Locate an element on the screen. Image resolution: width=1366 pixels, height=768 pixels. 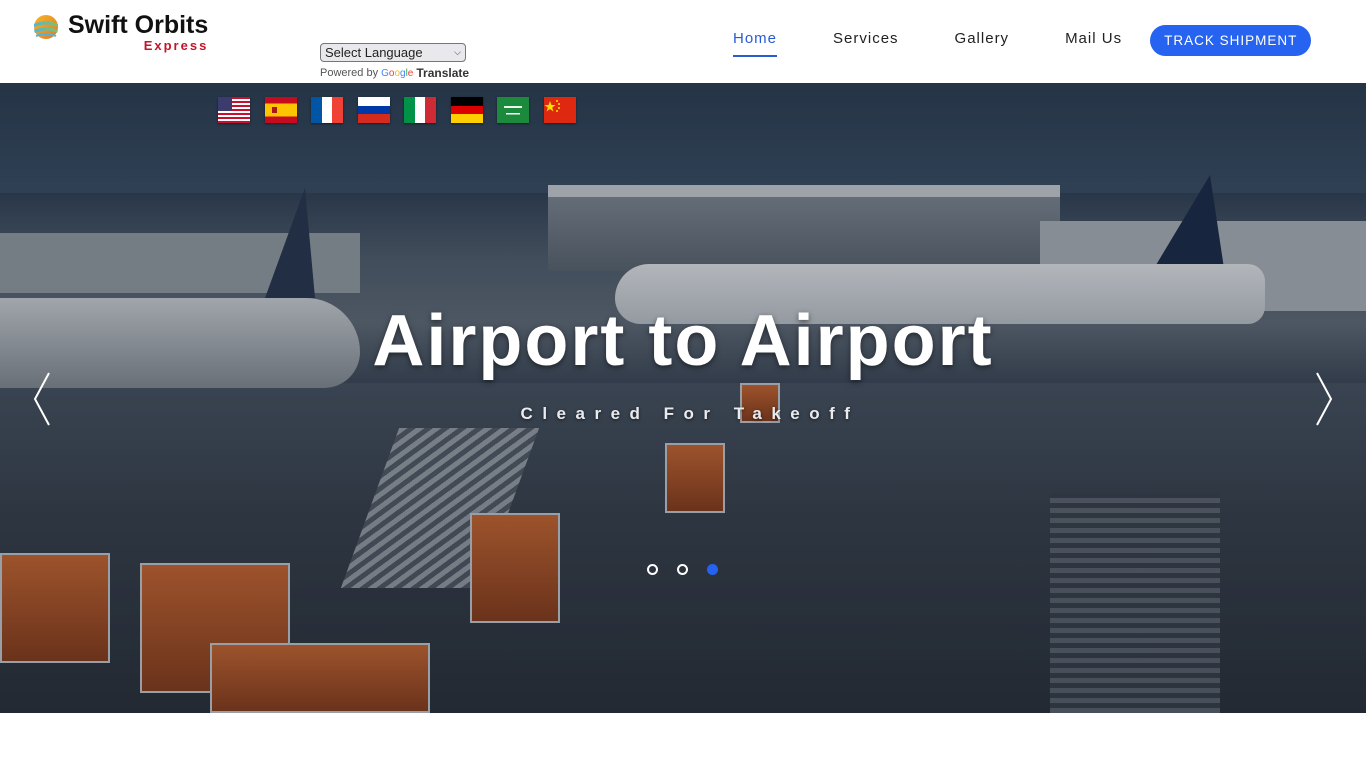
nav-gallery: Gallery is located at coordinates (982, 40).